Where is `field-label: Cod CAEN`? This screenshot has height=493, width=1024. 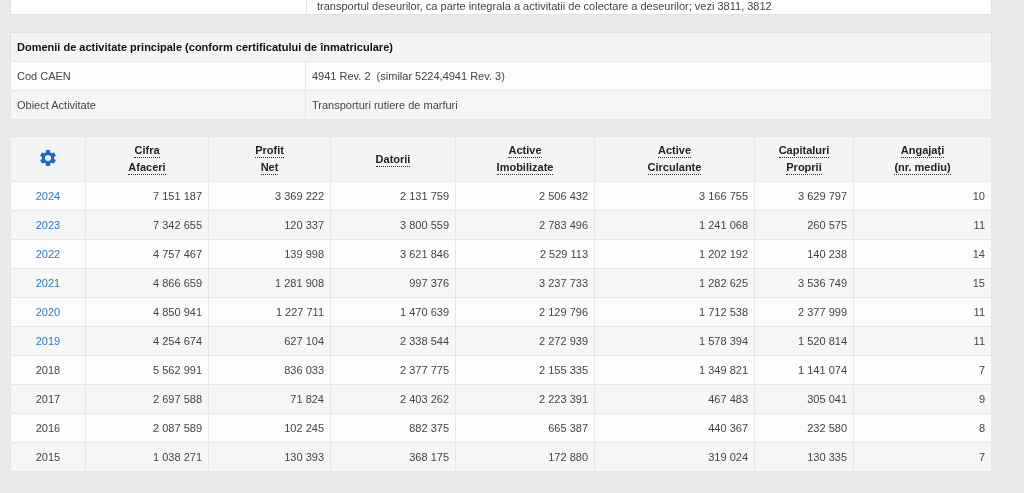 field-label: Cod CAEN is located at coordinates (158, 76).